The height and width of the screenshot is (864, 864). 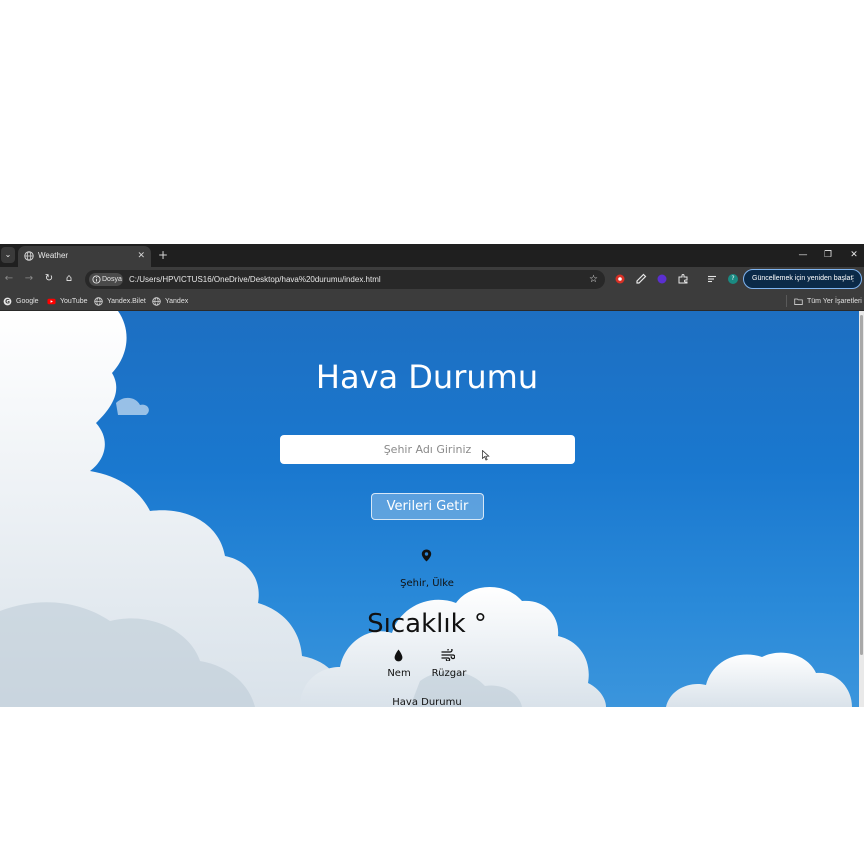 I want to click on tab-weather: Weather ✕, so click(x=84, y=256).